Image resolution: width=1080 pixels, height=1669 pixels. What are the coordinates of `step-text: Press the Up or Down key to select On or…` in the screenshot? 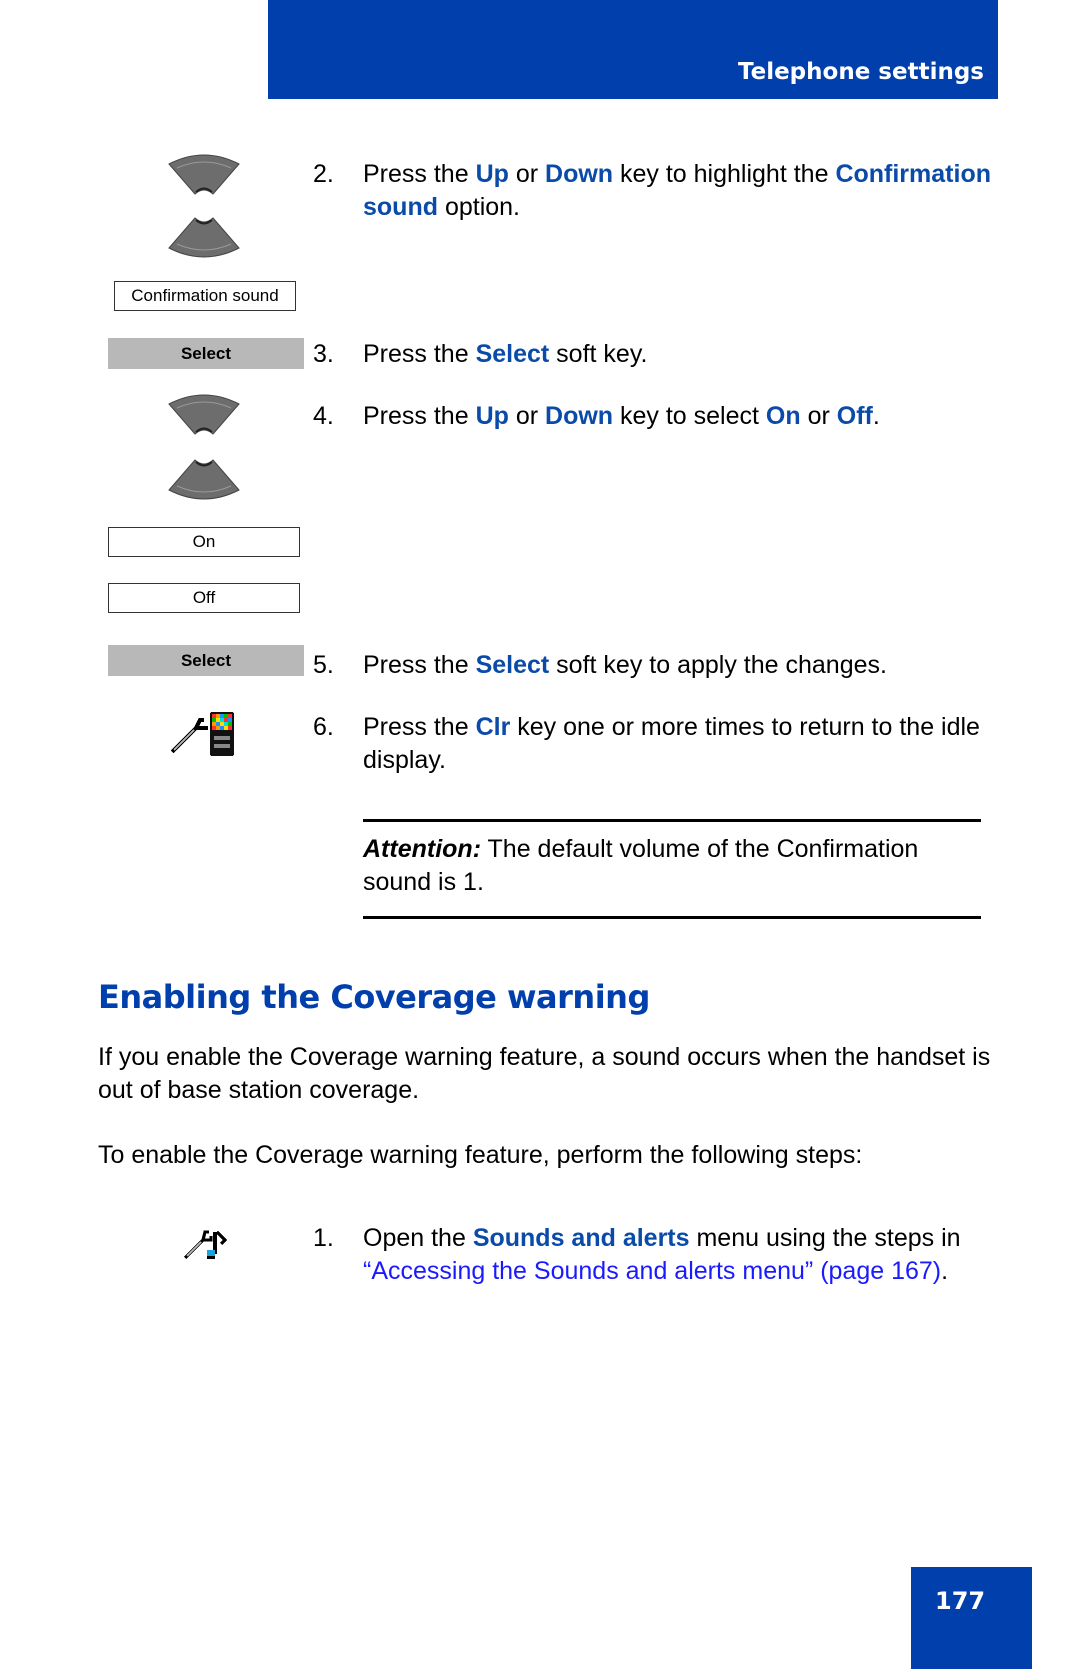 It's located at (621, 416).